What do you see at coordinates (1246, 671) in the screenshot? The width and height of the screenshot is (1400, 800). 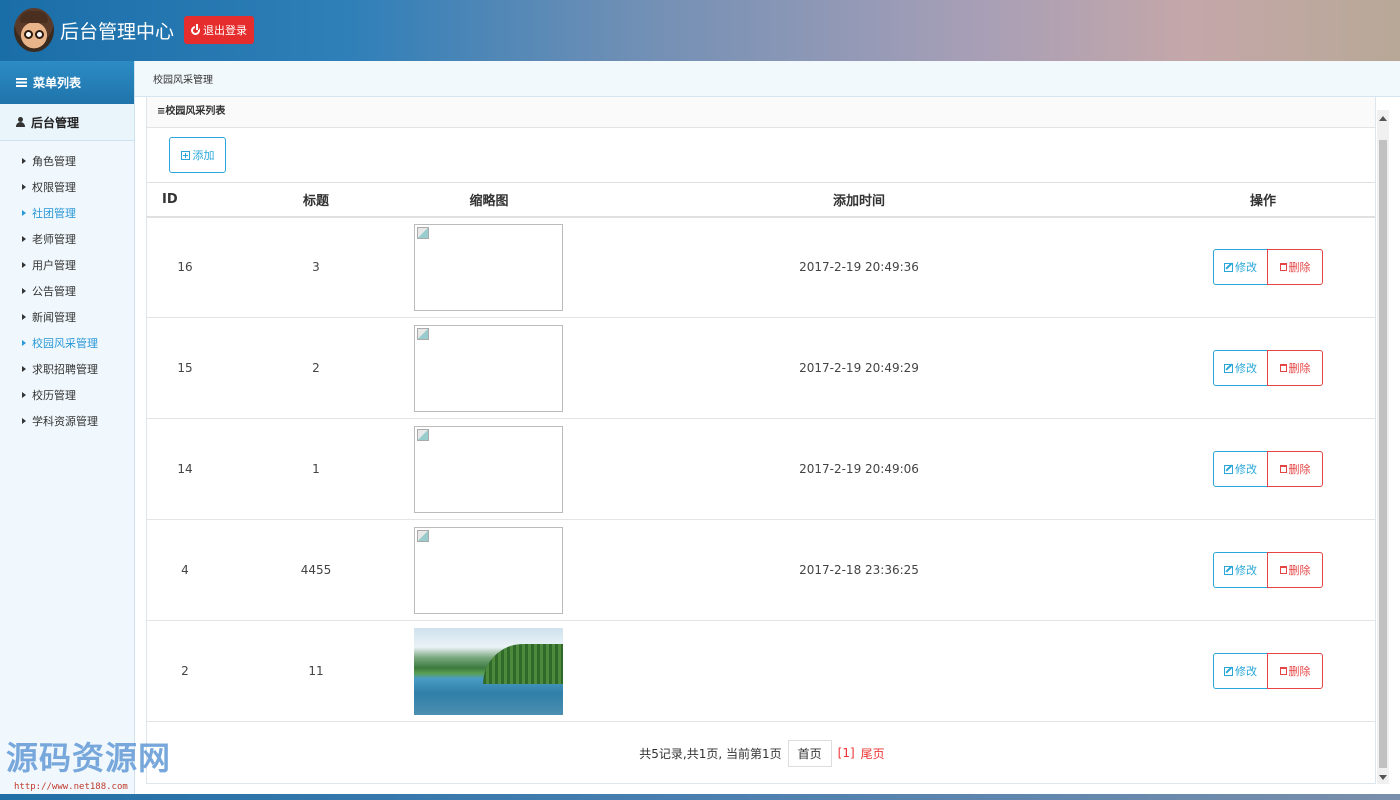 I see `edit-label: 修改` at bounding box center [1246, 671].